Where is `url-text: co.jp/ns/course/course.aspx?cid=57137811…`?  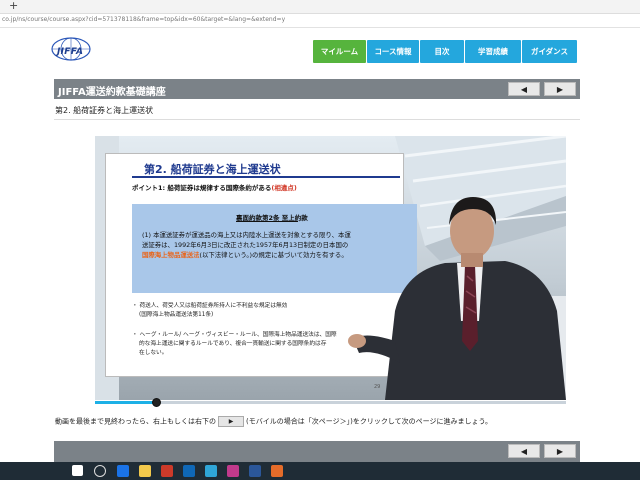 url-text: co.jp/ns/course/course.aspx?cid=57137811… is located at coordinates (144, 19).